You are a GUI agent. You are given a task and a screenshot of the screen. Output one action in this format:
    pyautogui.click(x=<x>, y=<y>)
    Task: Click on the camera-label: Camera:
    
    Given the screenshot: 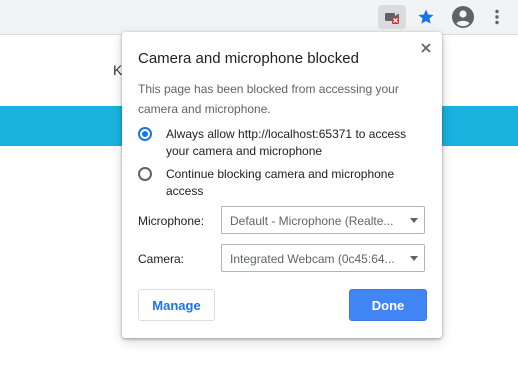 What is the action you would take?
    pyautogui.click(x=161, y=259)
    